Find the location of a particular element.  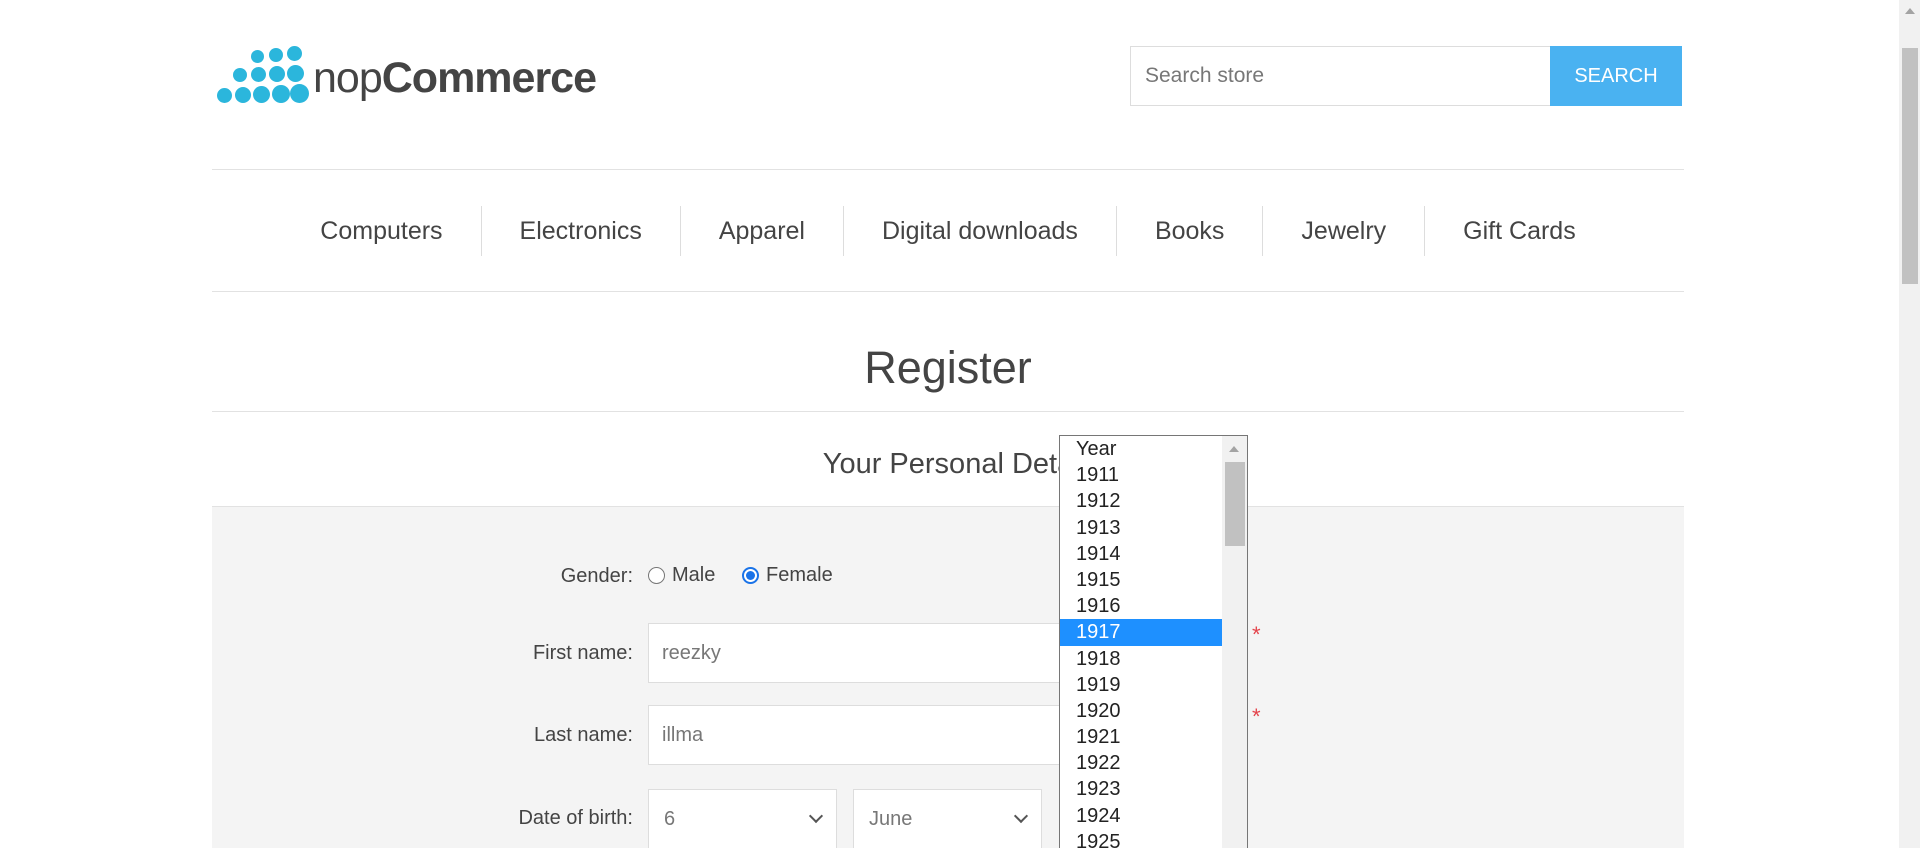

year-option: 1911 is located at coordinates (1141, 475).